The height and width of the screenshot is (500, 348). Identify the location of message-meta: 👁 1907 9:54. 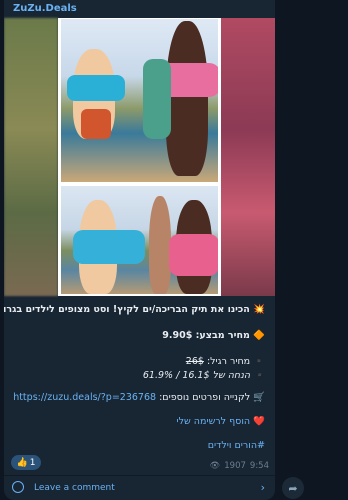
(239, 466).